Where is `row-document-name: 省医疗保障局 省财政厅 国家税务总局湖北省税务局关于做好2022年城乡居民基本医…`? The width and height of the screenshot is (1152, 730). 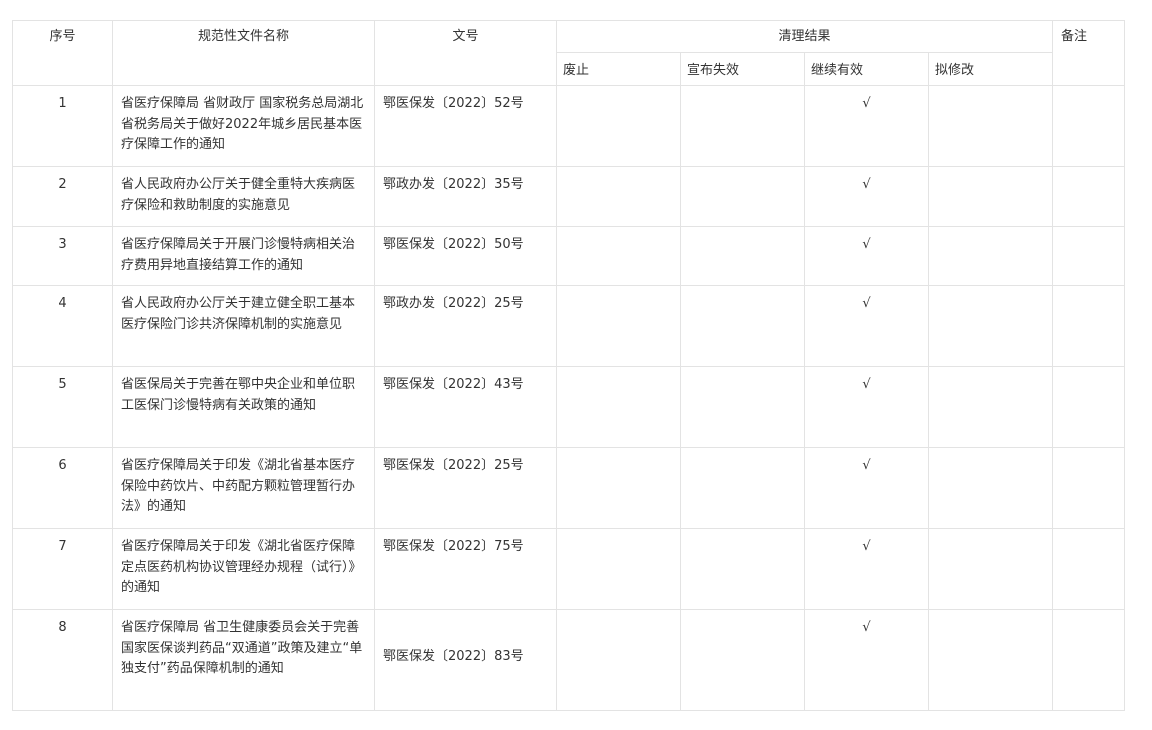 row-document-name: 省医疗保障局 省财政厅 国家税务总局湖北省税务局关于做好2022年城乡居民基本医… is located at coordinates (243, 126).